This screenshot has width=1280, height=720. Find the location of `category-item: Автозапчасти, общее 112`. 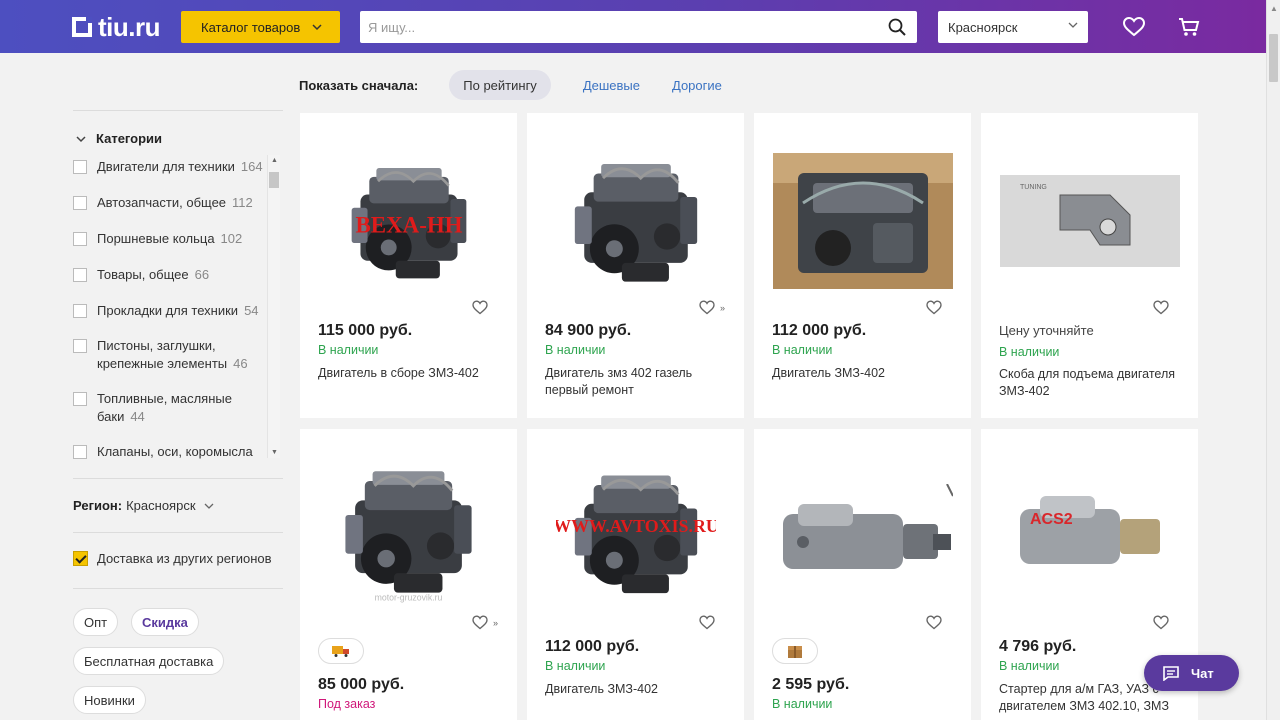

category-item: Автозапчасти, общее 112 is located at coordinates (170, 203).